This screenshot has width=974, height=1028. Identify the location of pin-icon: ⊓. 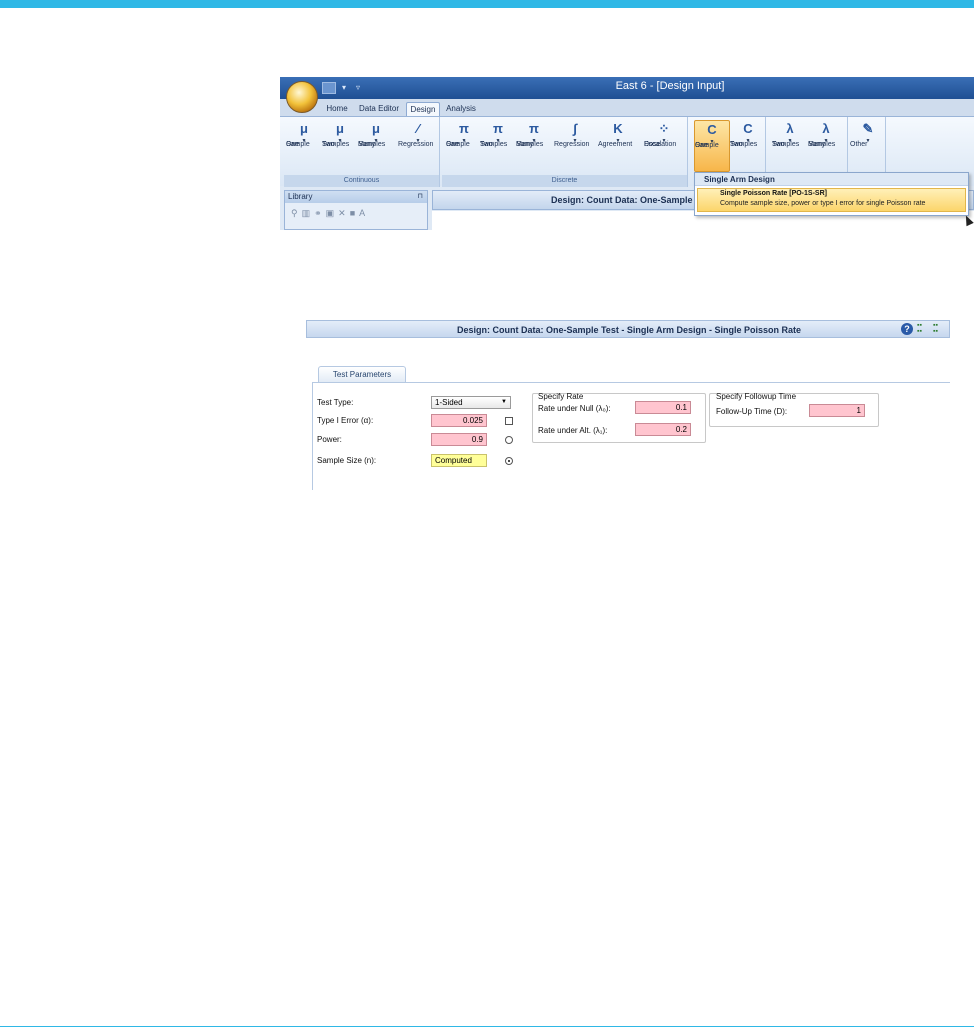
(420, 197).